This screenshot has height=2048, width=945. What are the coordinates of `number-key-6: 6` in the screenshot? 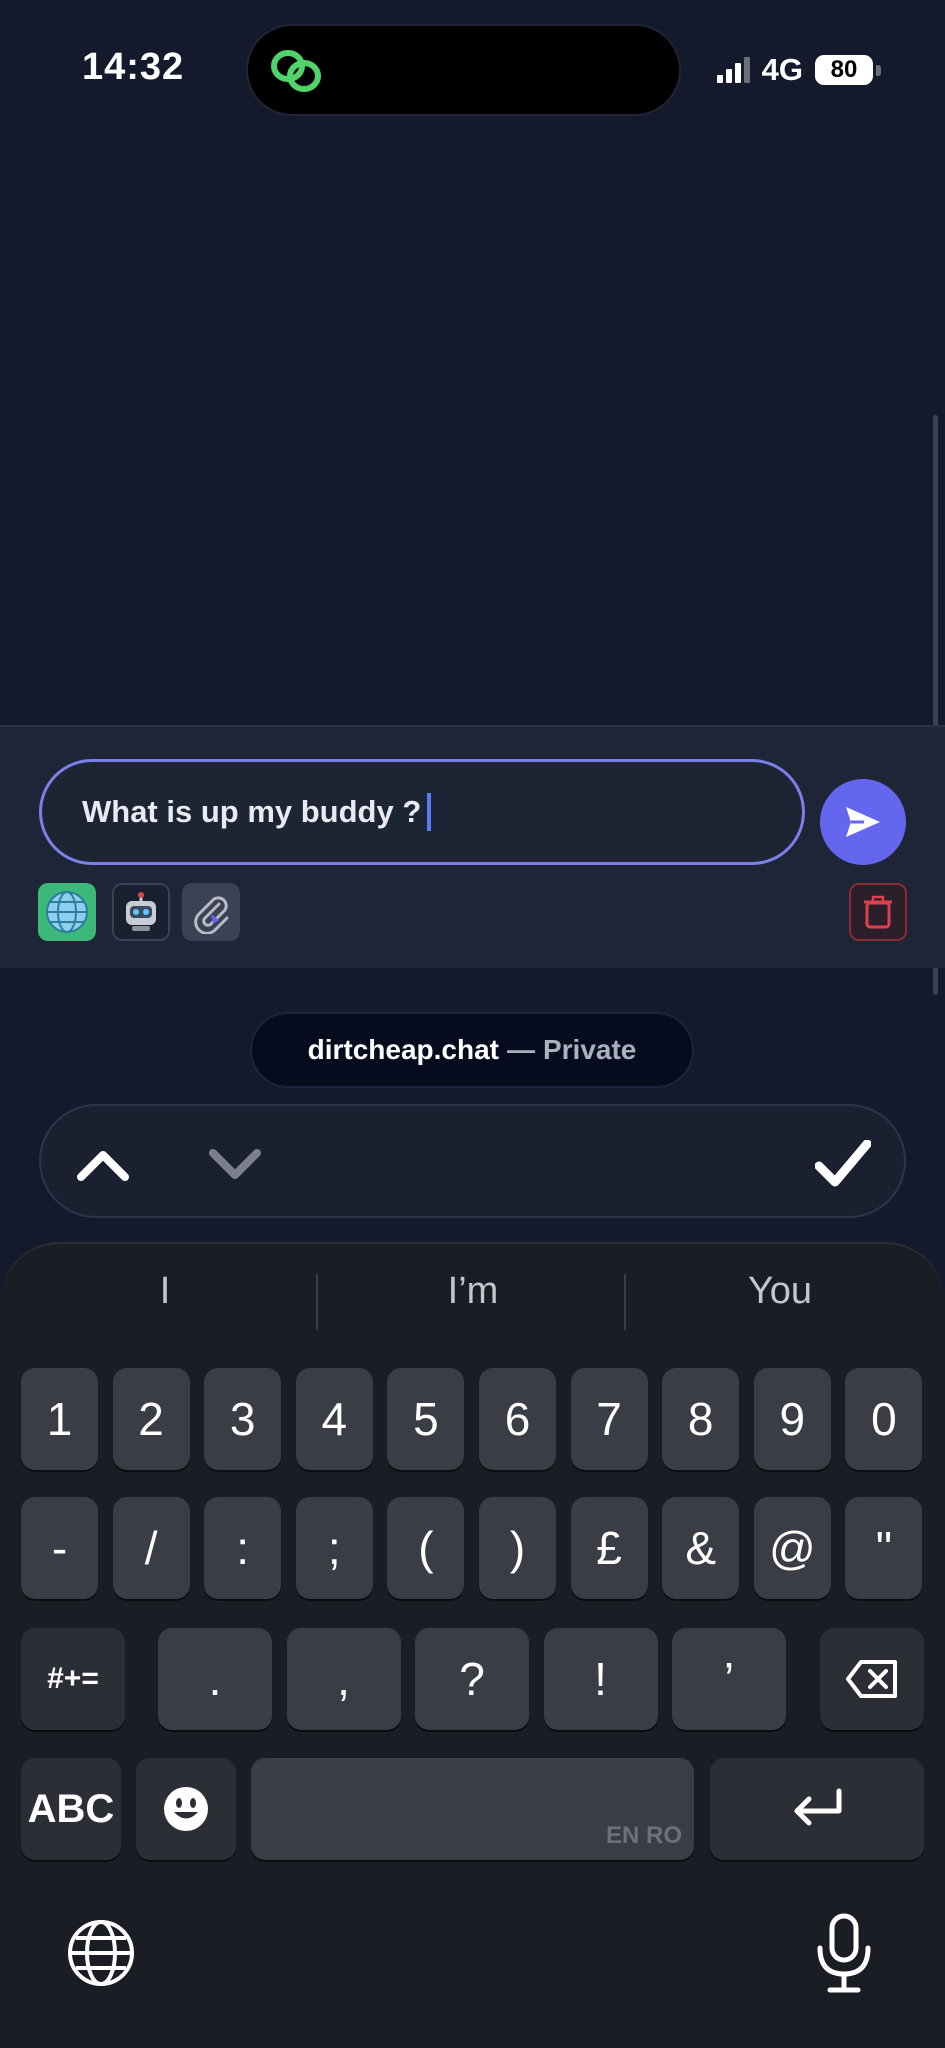 It's located at (517, 1419).